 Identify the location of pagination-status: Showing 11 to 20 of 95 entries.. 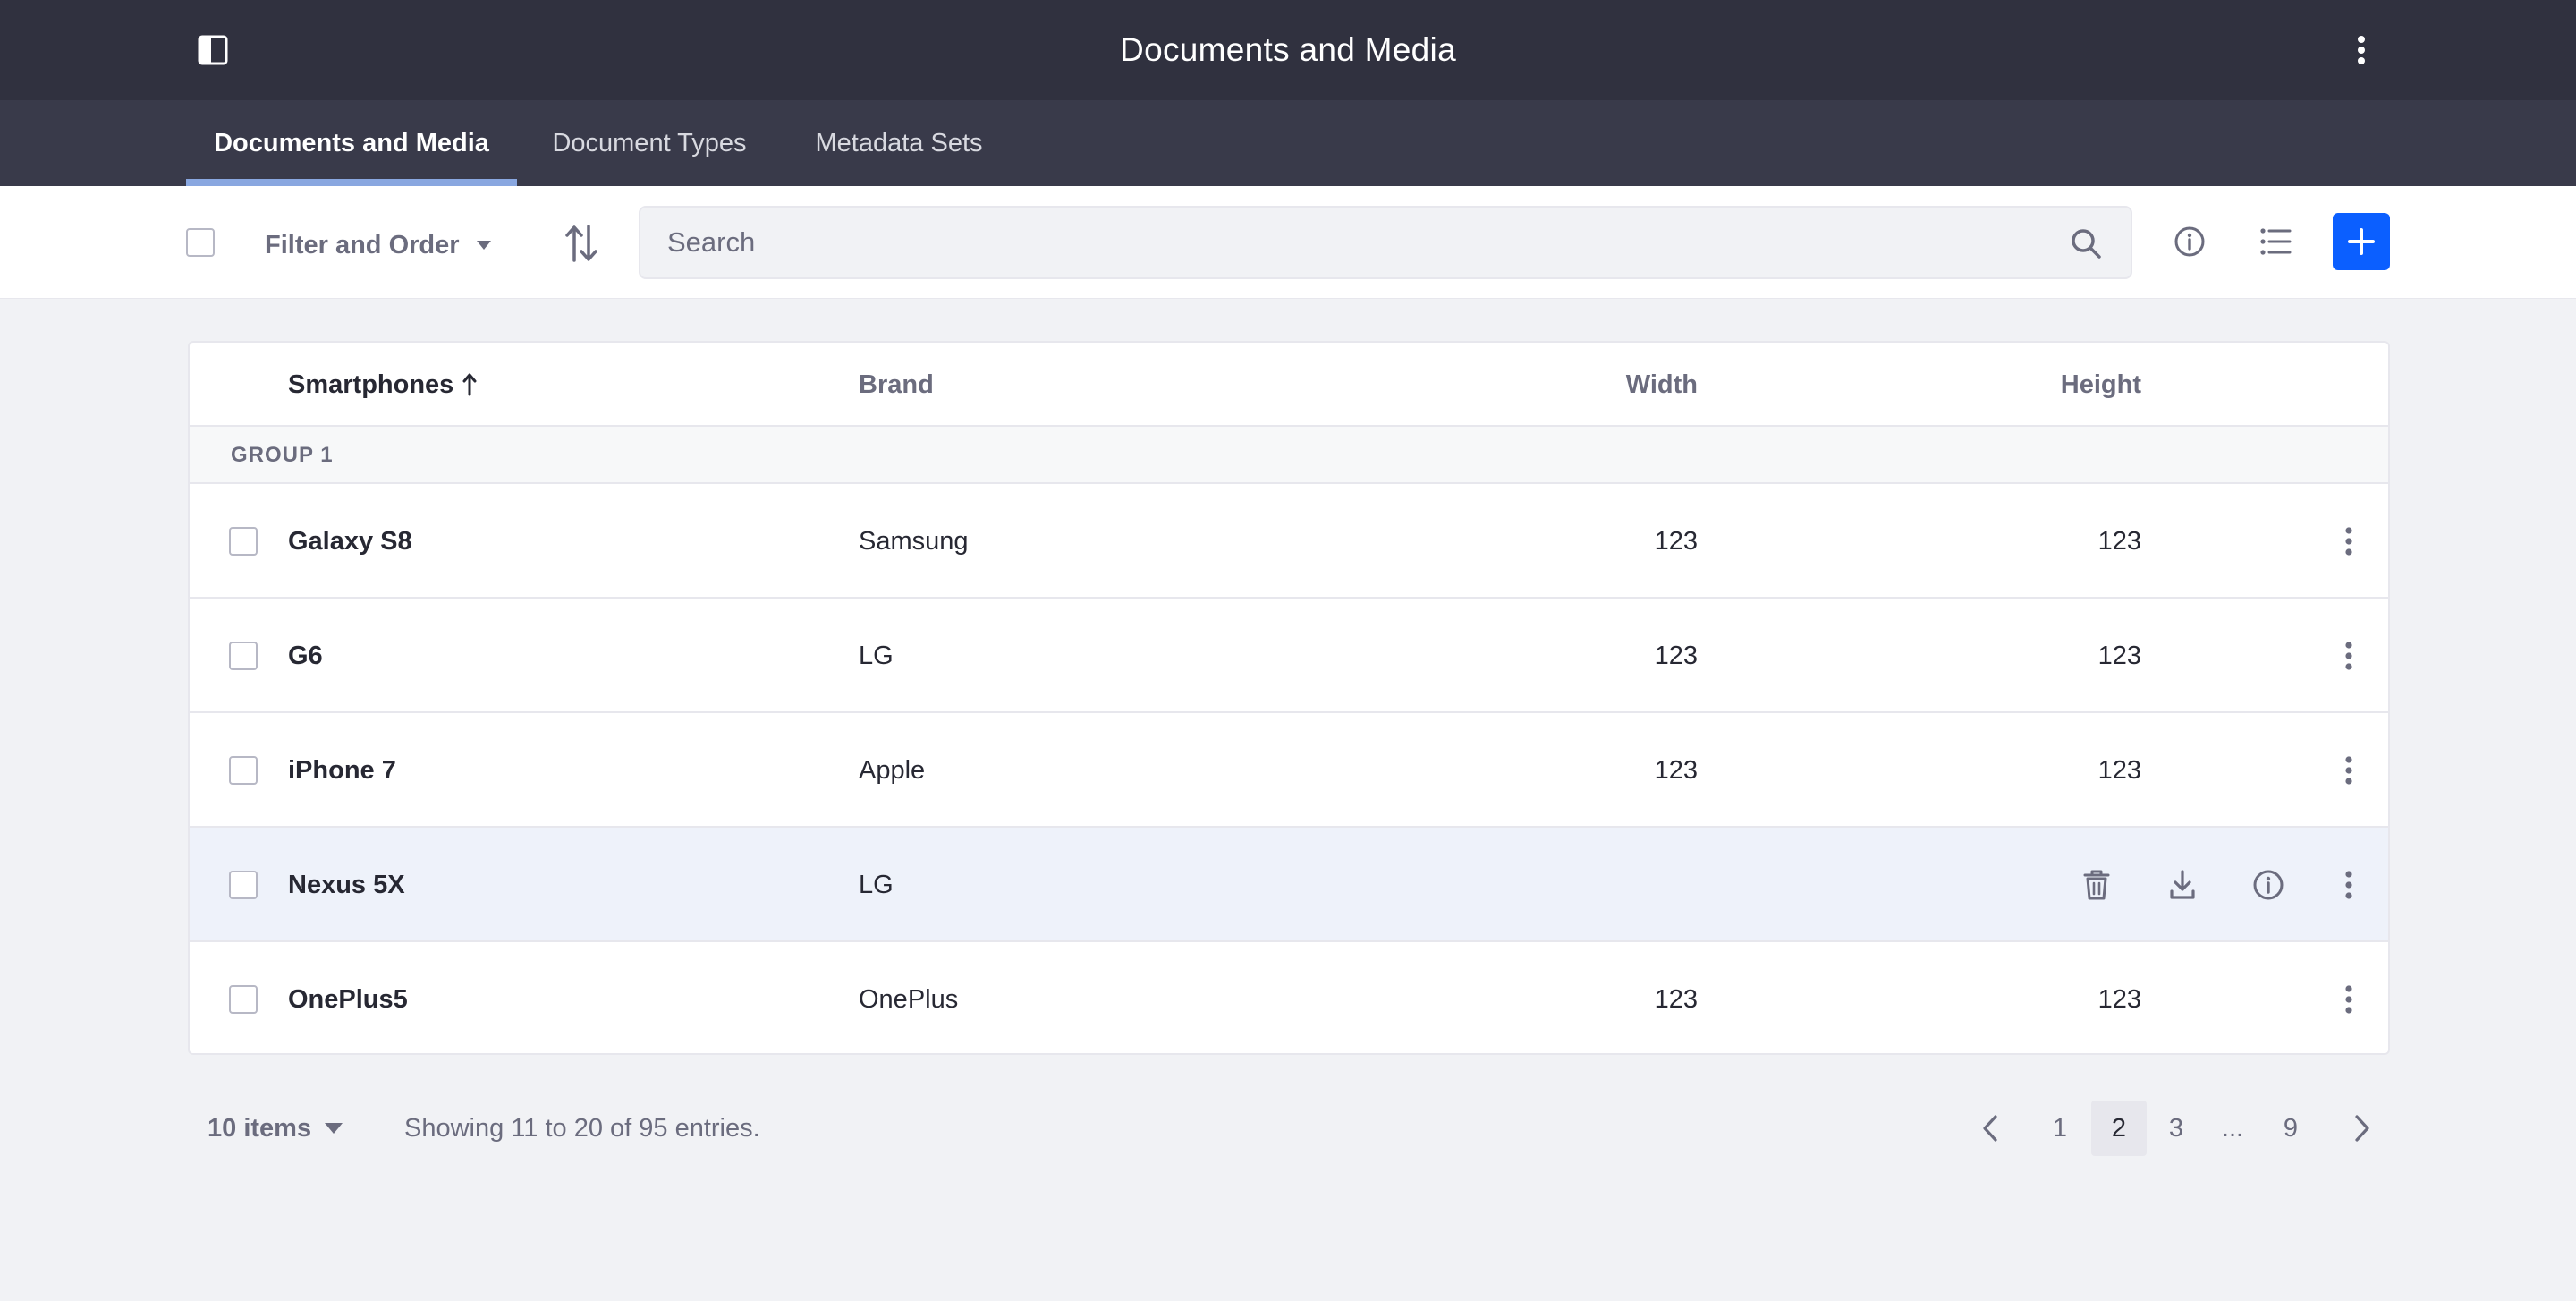
(582, 1128).